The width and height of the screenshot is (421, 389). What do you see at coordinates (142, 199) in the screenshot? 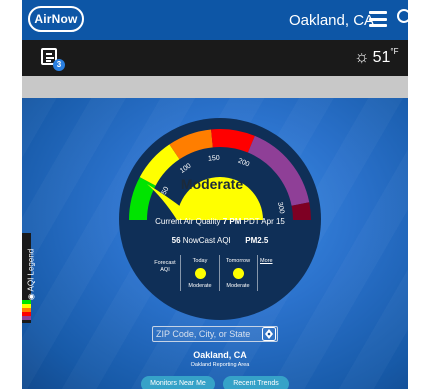
I see `arc-good` at bounding box center [142, 199].